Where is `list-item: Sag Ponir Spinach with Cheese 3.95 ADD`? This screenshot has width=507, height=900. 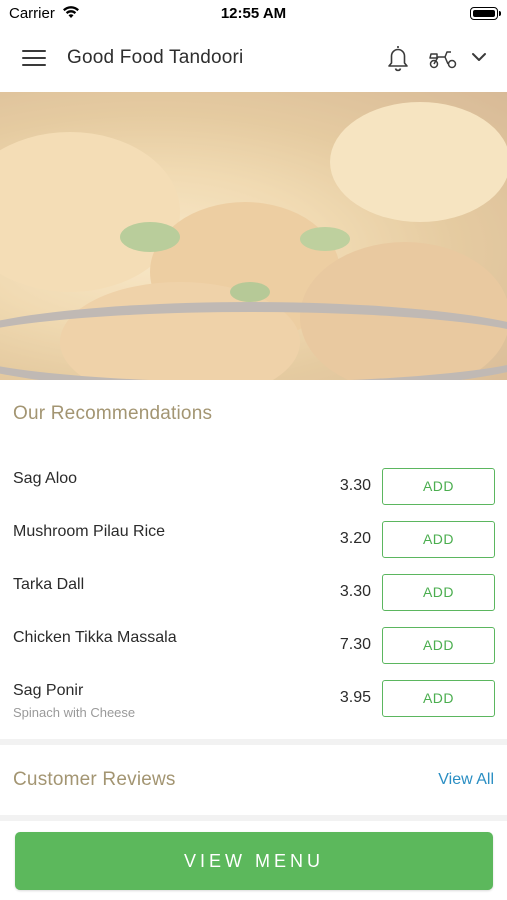 list-item: Sag Ponir Spinach with Cheese 3.95 ADD is located at coordinates (253, 707).